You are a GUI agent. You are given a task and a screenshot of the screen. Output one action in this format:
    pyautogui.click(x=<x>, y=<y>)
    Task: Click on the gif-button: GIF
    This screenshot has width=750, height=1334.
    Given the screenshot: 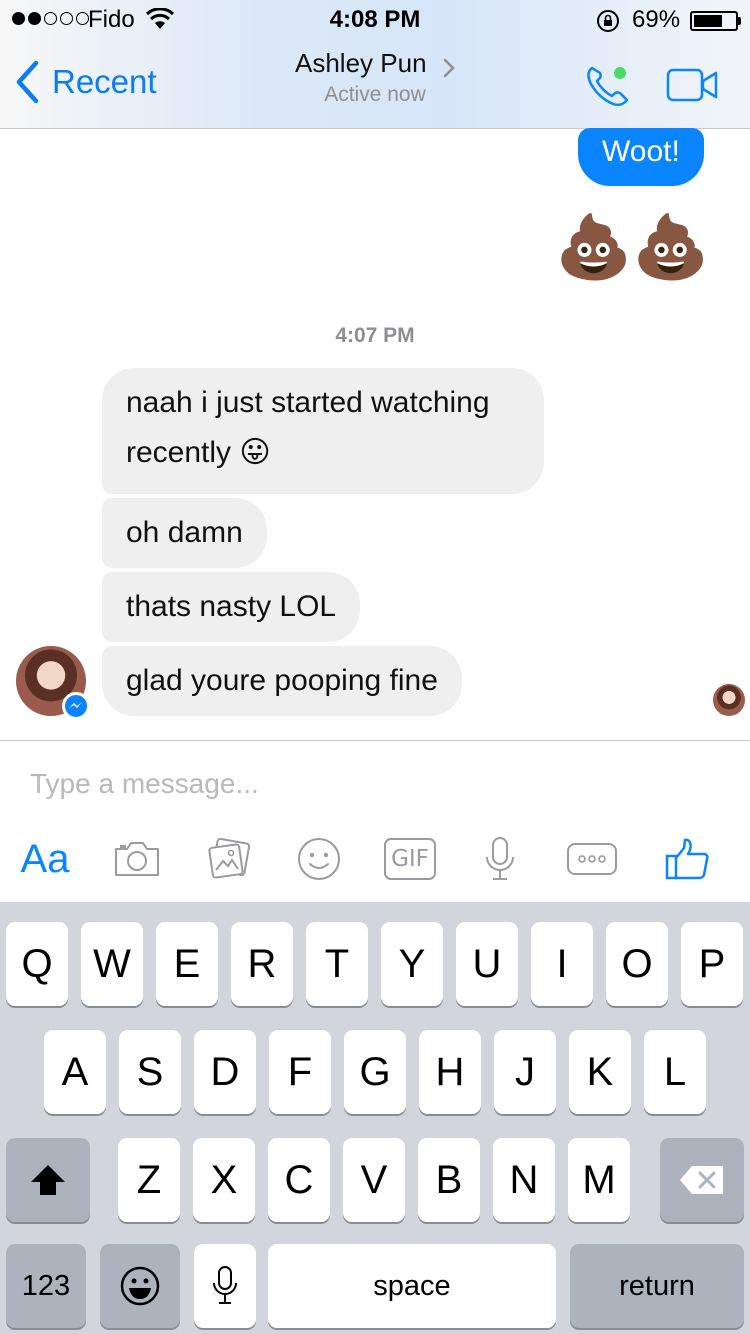 What is the action you would take?
    pyautogui.click(x=410, y=859)
    